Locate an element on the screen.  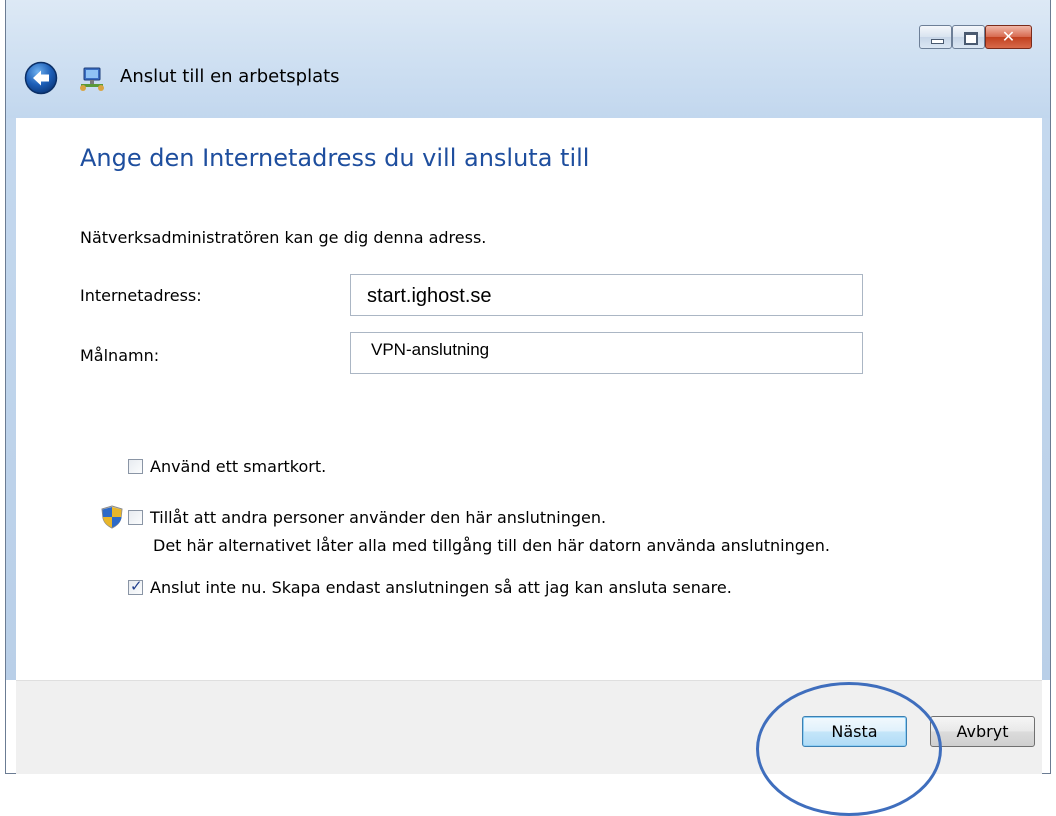
checkmark-icon: ✓ is located at coordinates (136, 586).